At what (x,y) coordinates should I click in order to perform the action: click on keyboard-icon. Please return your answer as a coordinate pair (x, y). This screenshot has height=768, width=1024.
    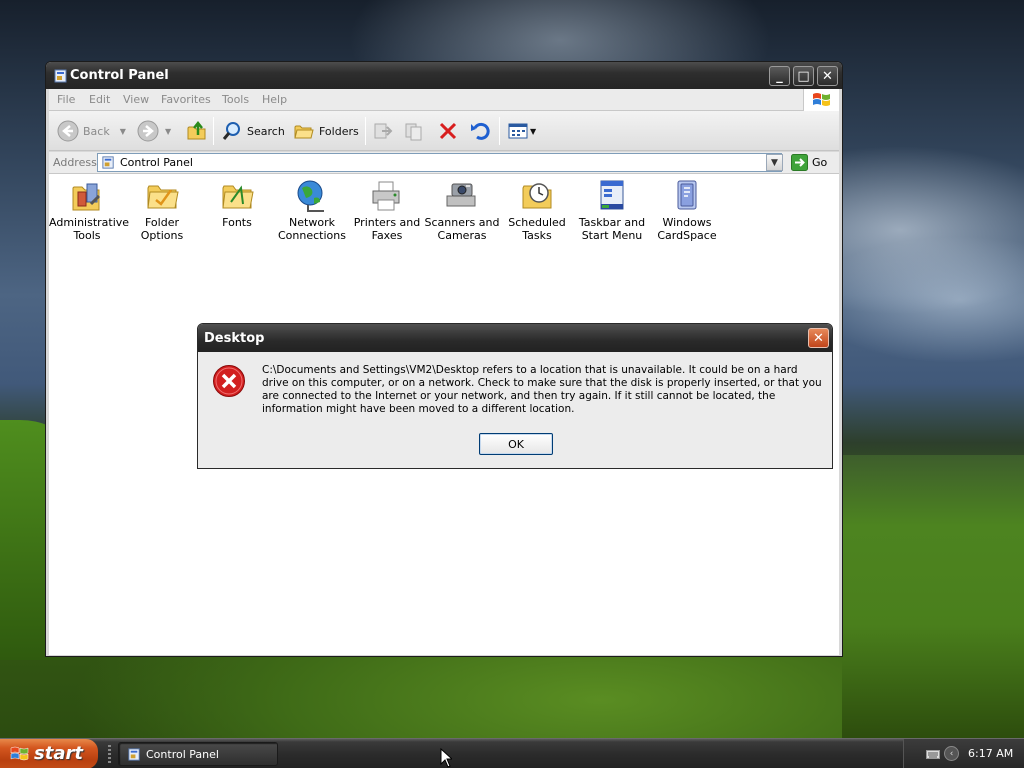
    Looking at the image, I should click on (933, 754).